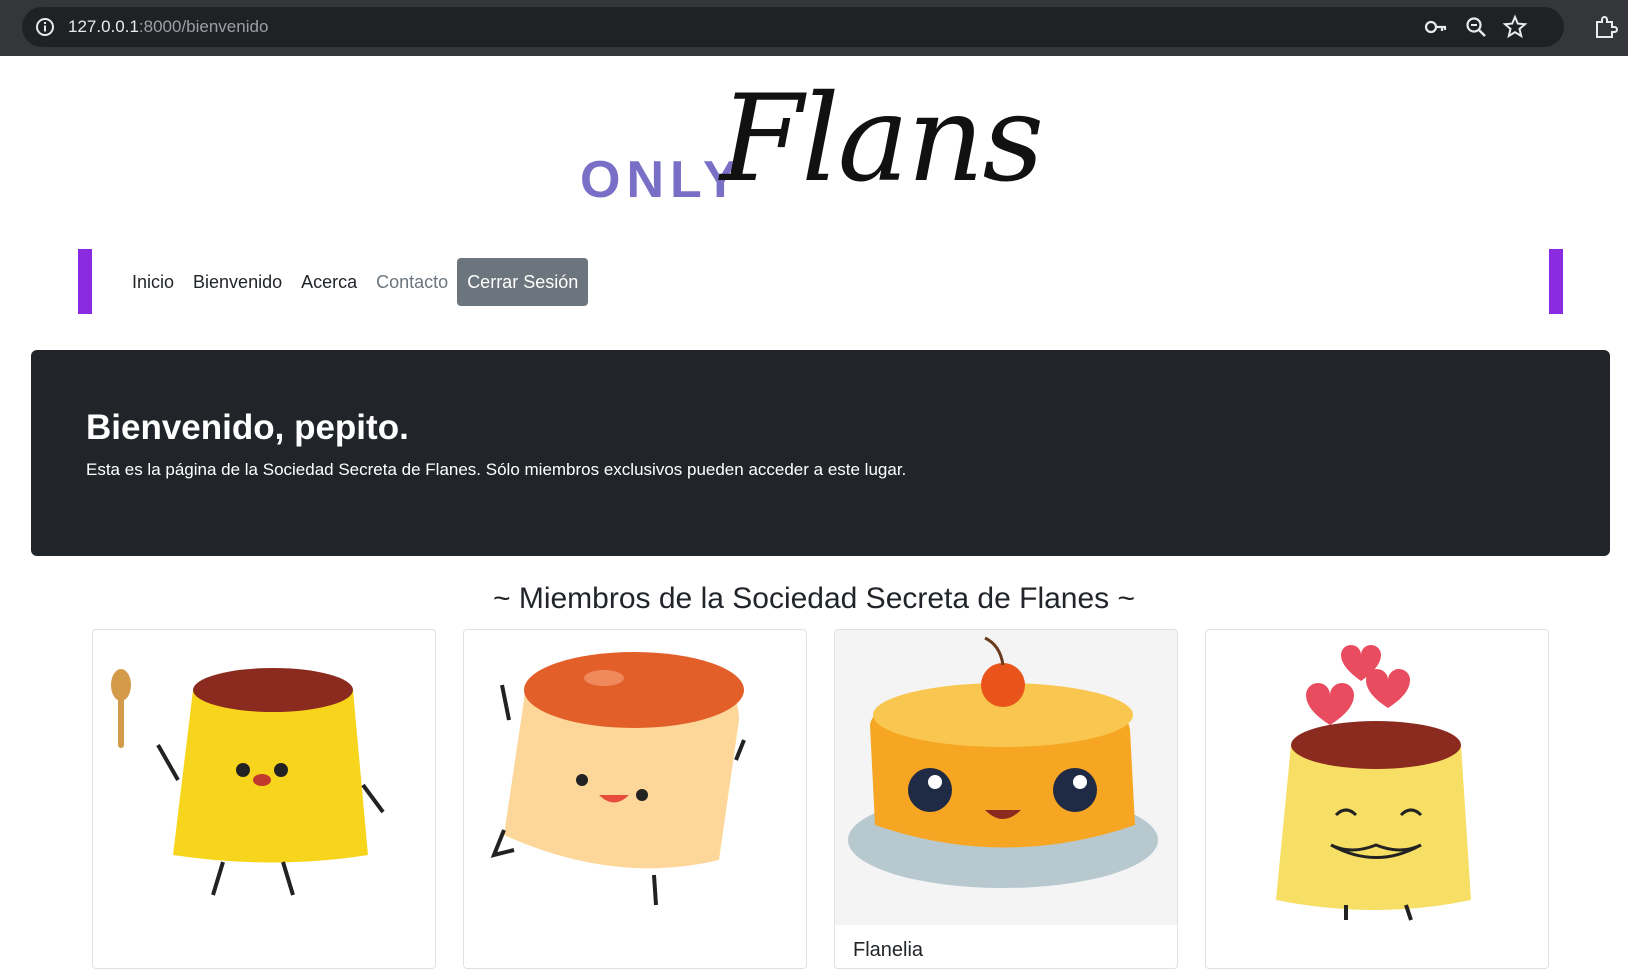 This screenshot has height=969, width=1628. What do you see at coordinates (264, 777) in the screenshot?
I see `flan-with-spoon-image` at bounding box center [264, 777].